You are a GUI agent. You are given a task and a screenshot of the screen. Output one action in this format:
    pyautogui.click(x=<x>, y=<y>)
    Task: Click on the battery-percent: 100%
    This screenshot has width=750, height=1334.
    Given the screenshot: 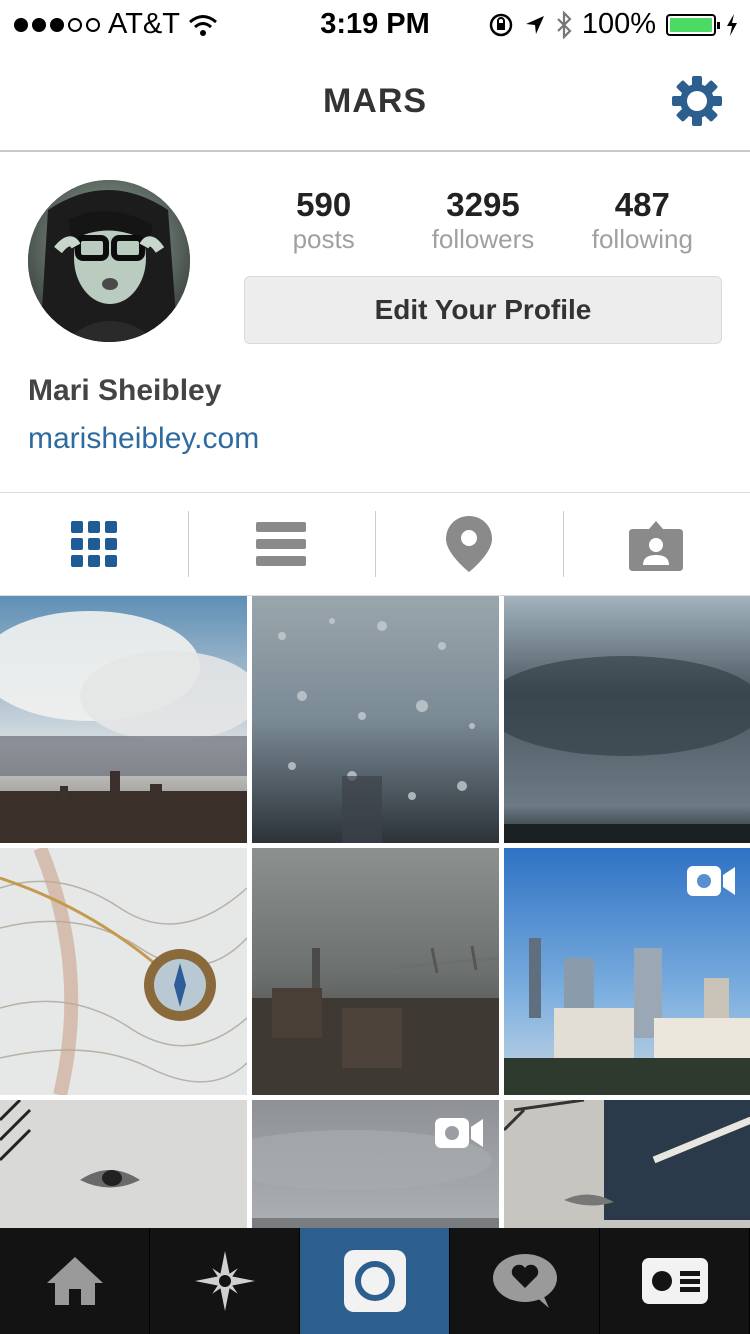 What is the action you would take?
    pyautogui.click(x=618, y=24)
    